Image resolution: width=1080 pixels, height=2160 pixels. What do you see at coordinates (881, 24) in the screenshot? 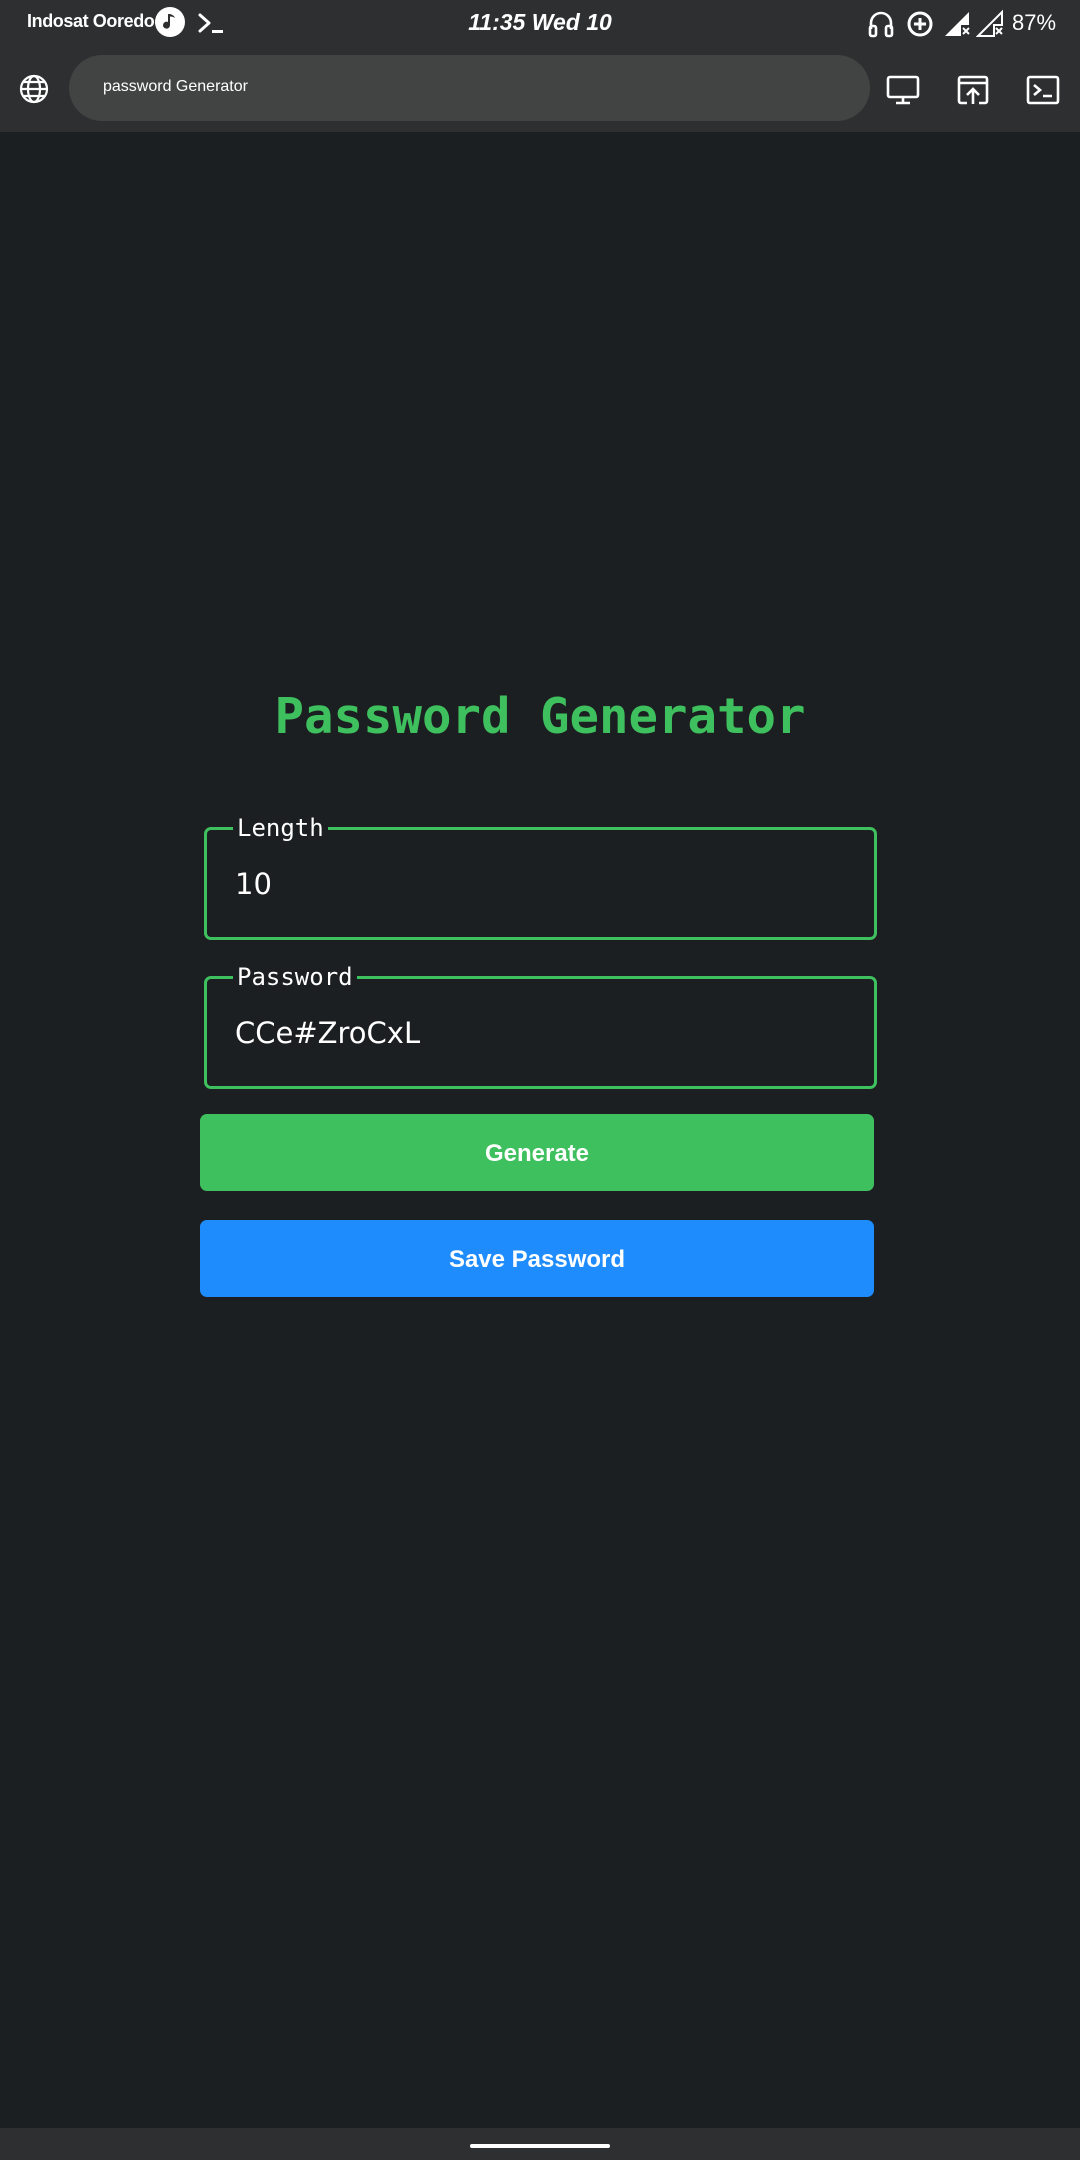
I see `headphones-icon` at bounding box center [881, 24].